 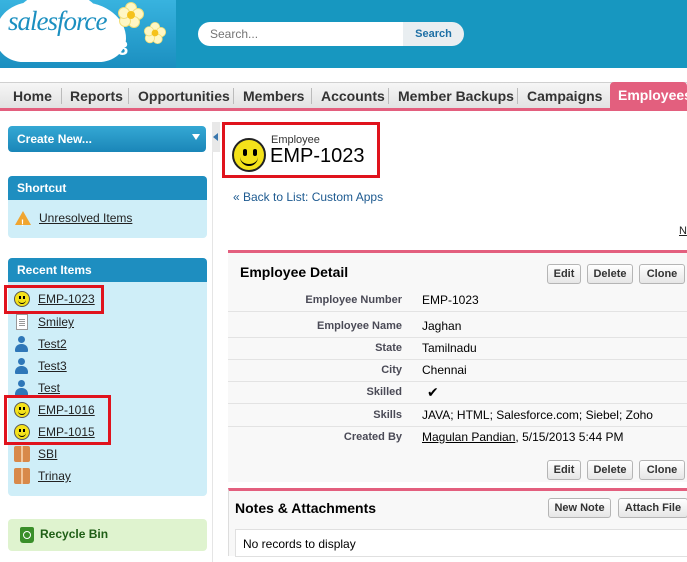 I want to click on warning-icon, so click(x=23, y=221).